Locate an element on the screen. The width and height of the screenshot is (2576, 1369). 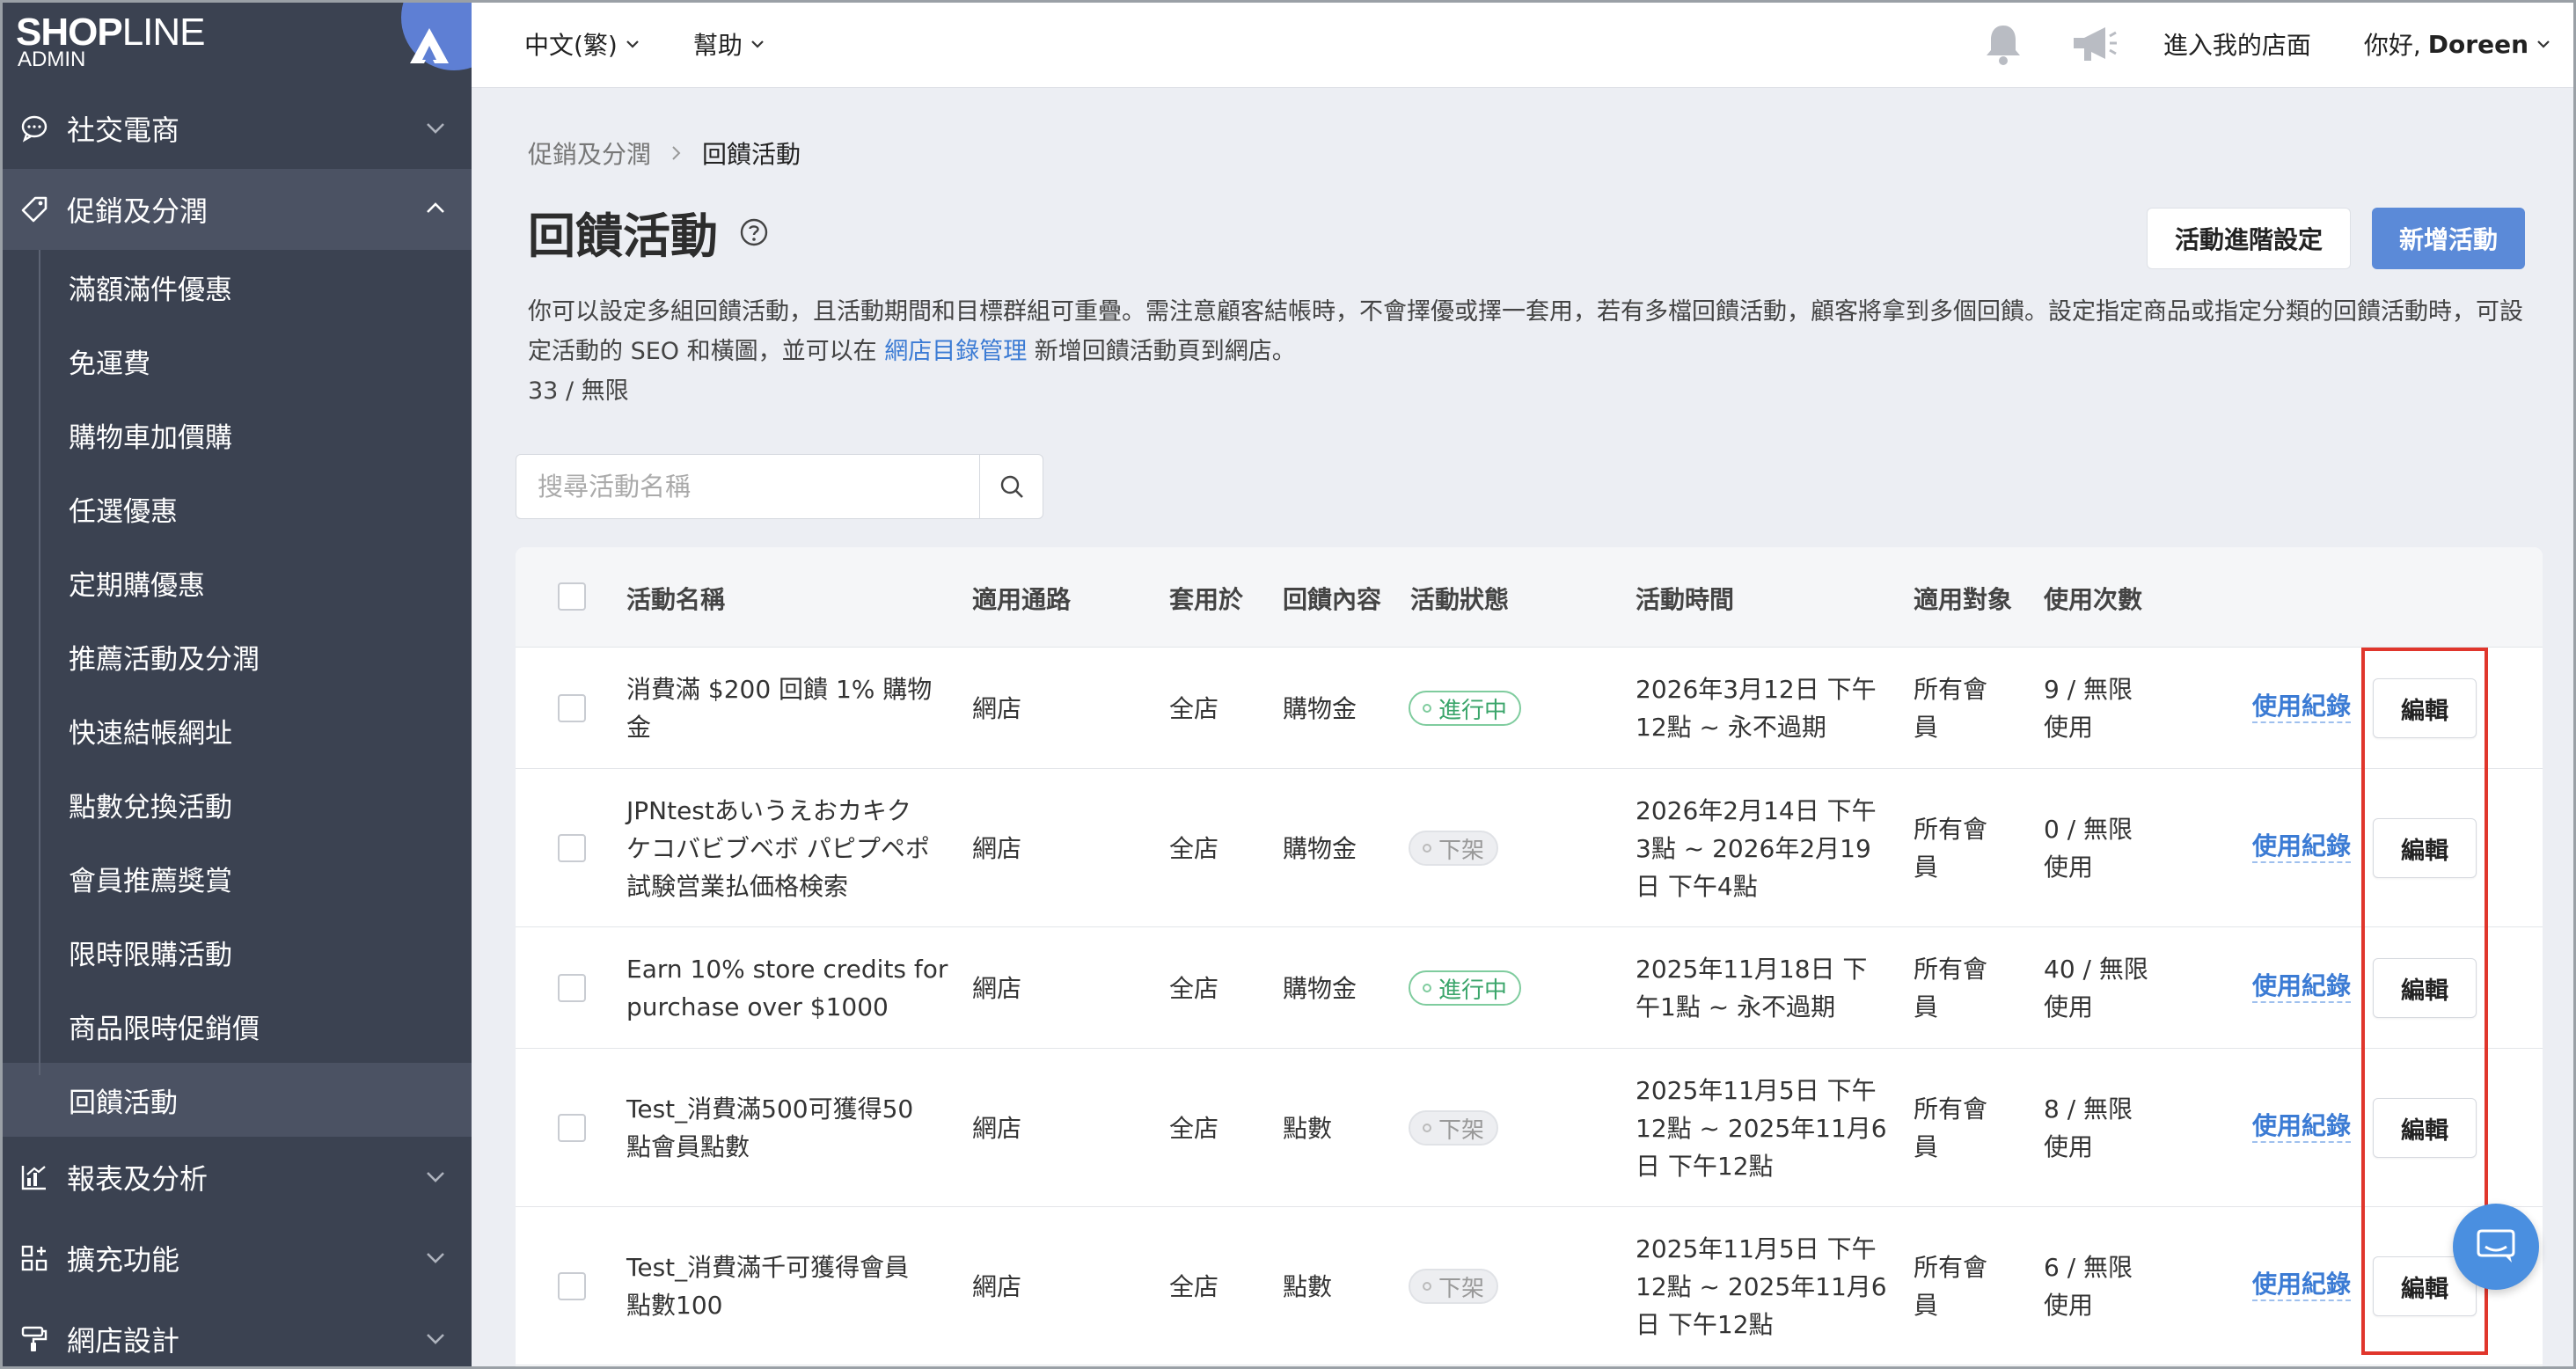
sidebar-item-sale-price: 商品限時促銷價 is located at coordinates (236, 1026).